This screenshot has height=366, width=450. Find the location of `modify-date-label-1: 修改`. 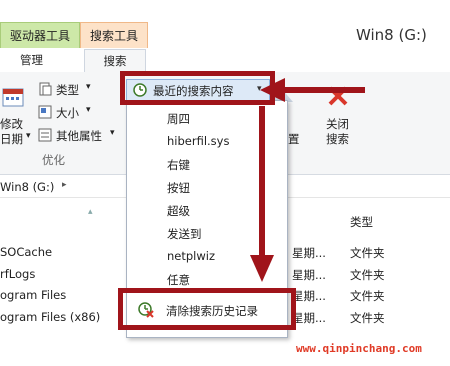

modify-date-label-1: 修改 is located at coordinates (11, 124).